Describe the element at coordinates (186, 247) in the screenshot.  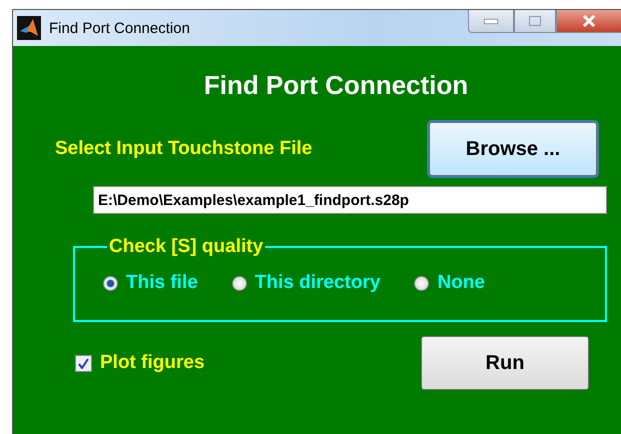
I see `group-legend: Check [S] quality` at that location.